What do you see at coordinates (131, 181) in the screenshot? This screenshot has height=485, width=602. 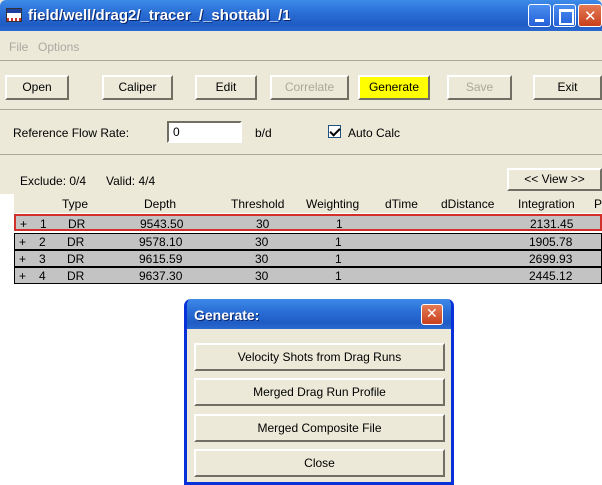 I see `valid-count: Valid: 4/4` at bounding box center [131, 181].